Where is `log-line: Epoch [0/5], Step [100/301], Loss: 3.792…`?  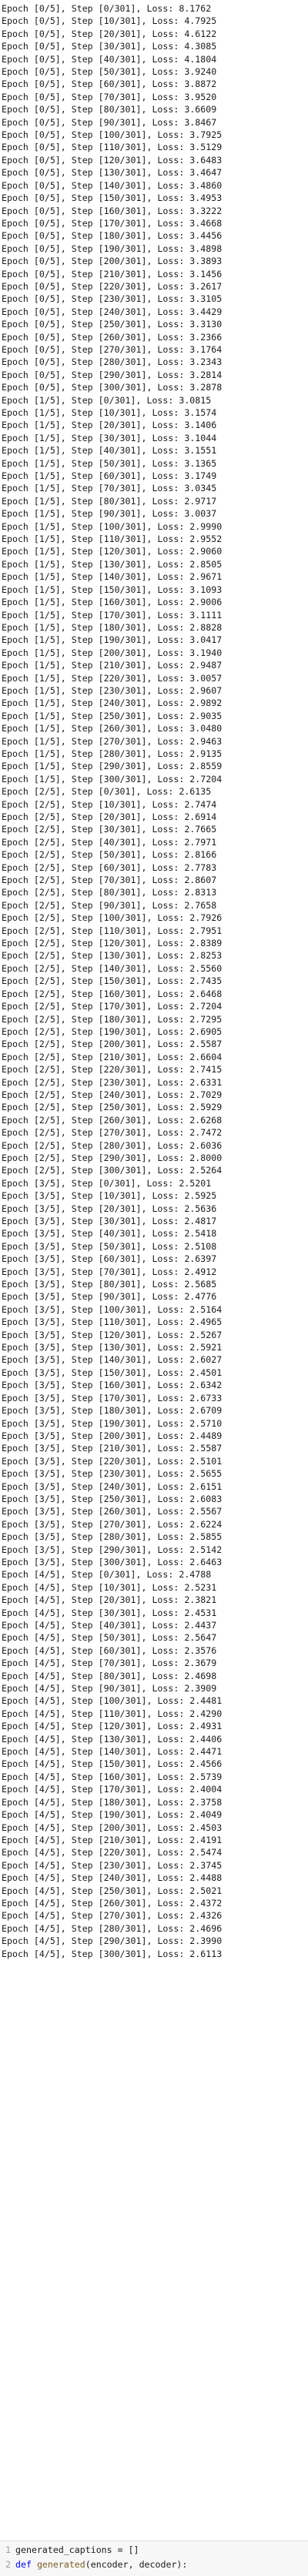 log-line: Epoch [0/5], Step [100/301], Loss: 3.792… is located at coordinates (112, 135).